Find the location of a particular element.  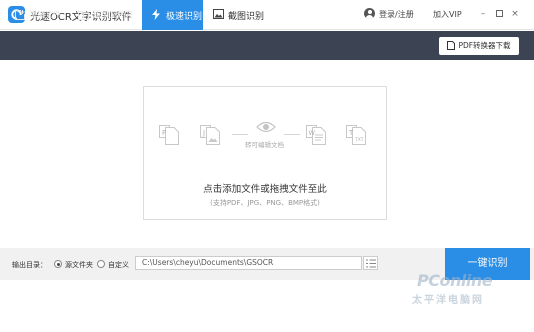

txt-file-icon: TXT T is located at coordinates (356, 135).